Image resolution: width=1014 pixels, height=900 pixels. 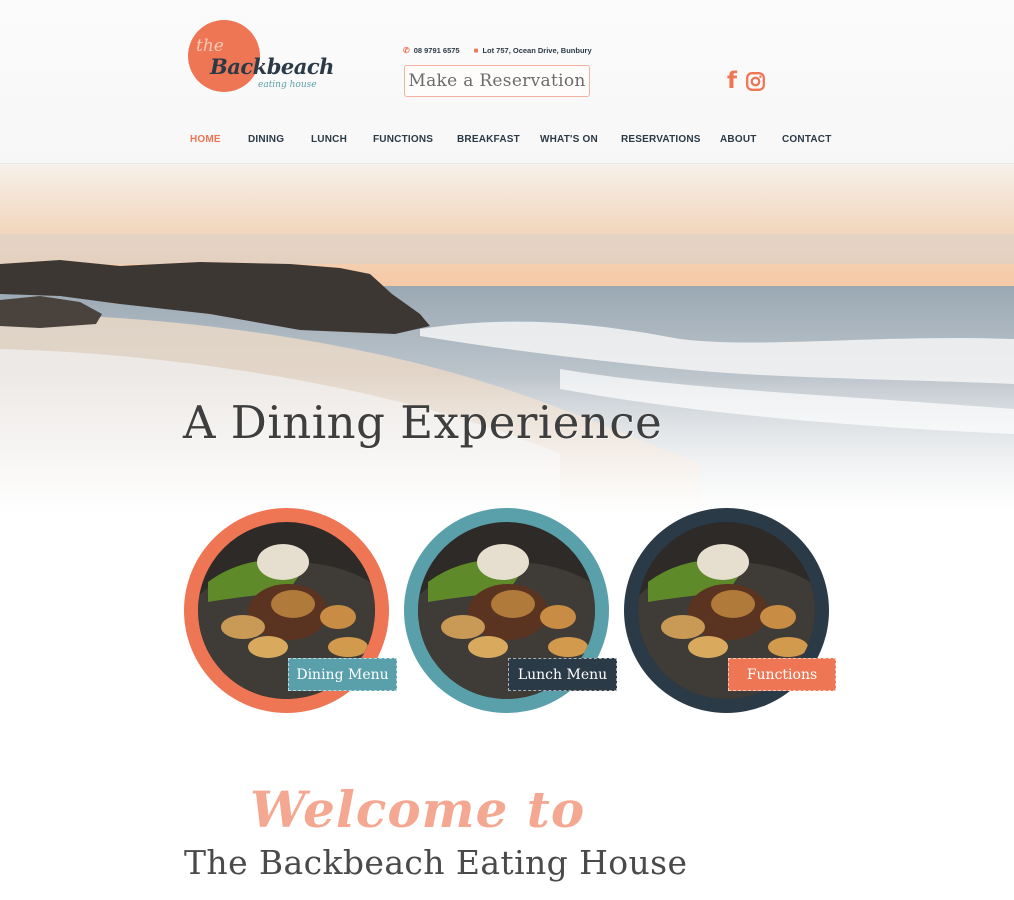 What do you see at coordinates (755, 81) in the screenshot?
I see `instagram-icon` at bounding box center [755, 81].